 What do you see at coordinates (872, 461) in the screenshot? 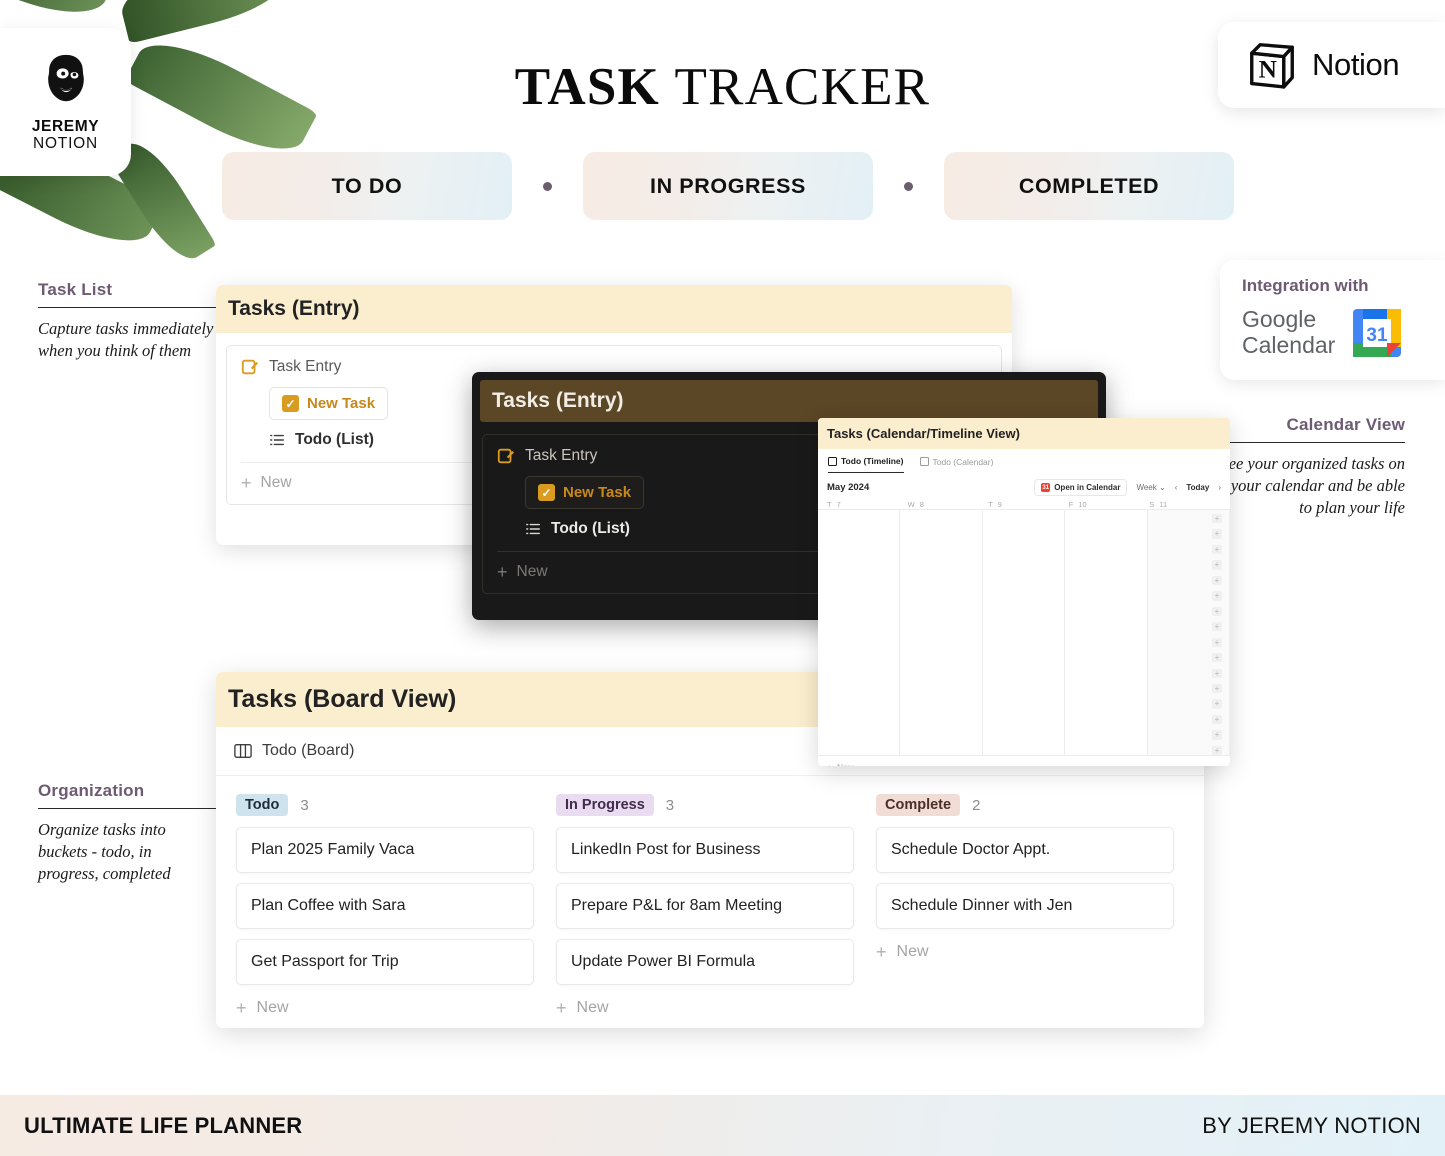
I see `tab-todo-timeline-label: Todo (Timeline)` at bounding box center [872, 461].